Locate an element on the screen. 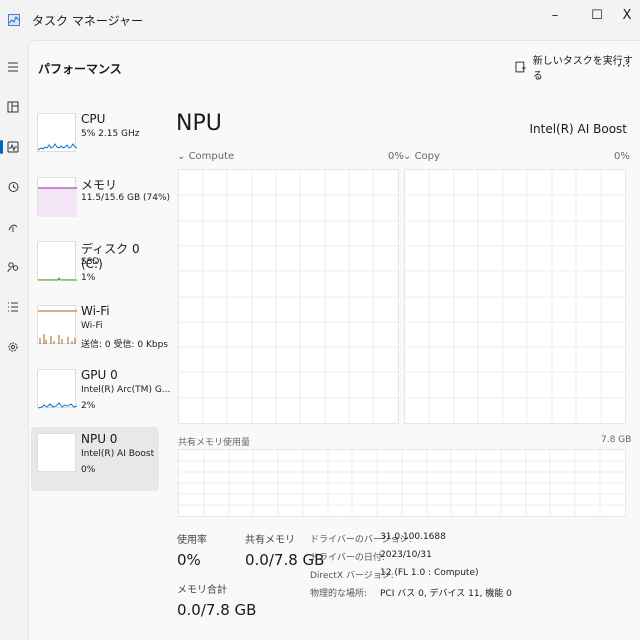 The height and width of the screenshot is (640, 640). resource-disk: ディスク 0 (C:) SSD 1% is located at coordinates (95, 267).